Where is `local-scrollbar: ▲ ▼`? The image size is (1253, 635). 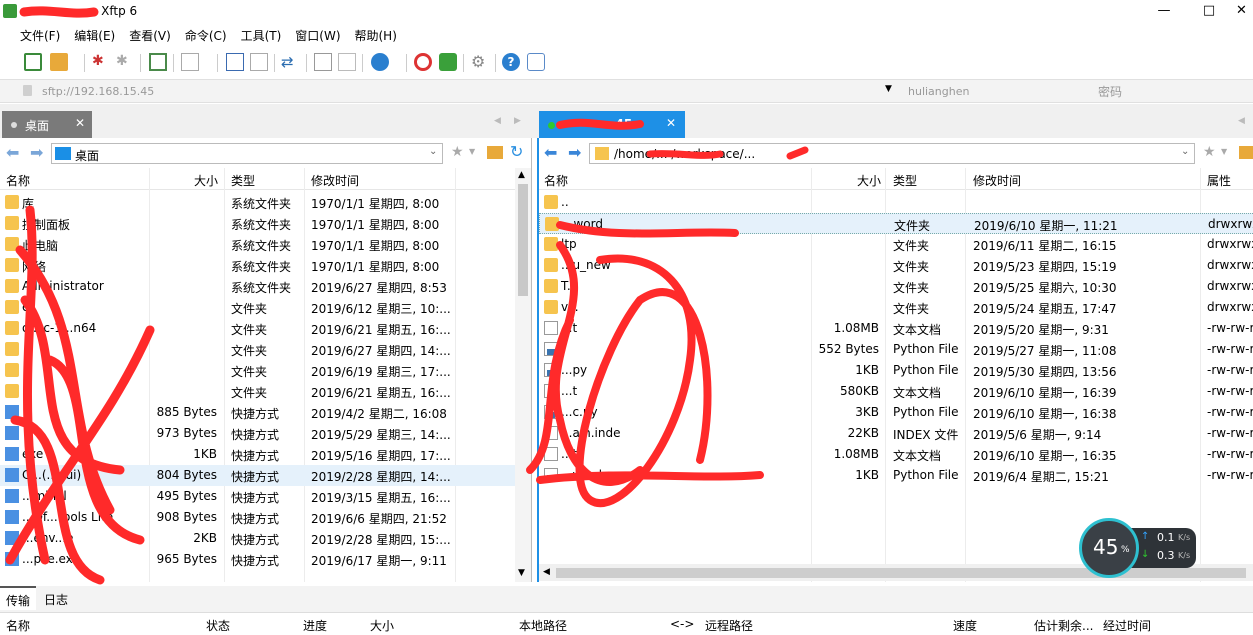
local-scrollbar: ▲ ▼ is located at coordinates (523, 375).